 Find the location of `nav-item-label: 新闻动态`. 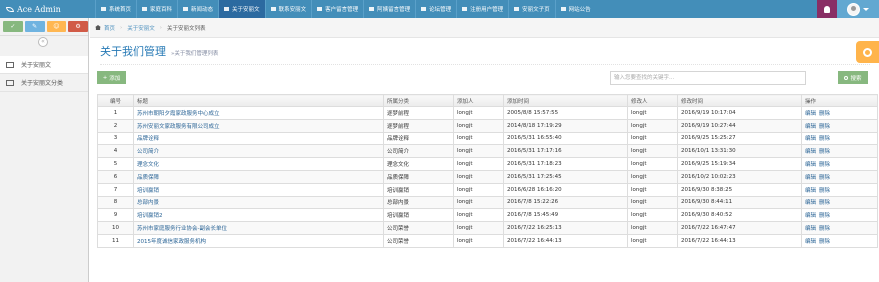

nav-item-label: 新闻动态 is located at coordinates (202, 10).